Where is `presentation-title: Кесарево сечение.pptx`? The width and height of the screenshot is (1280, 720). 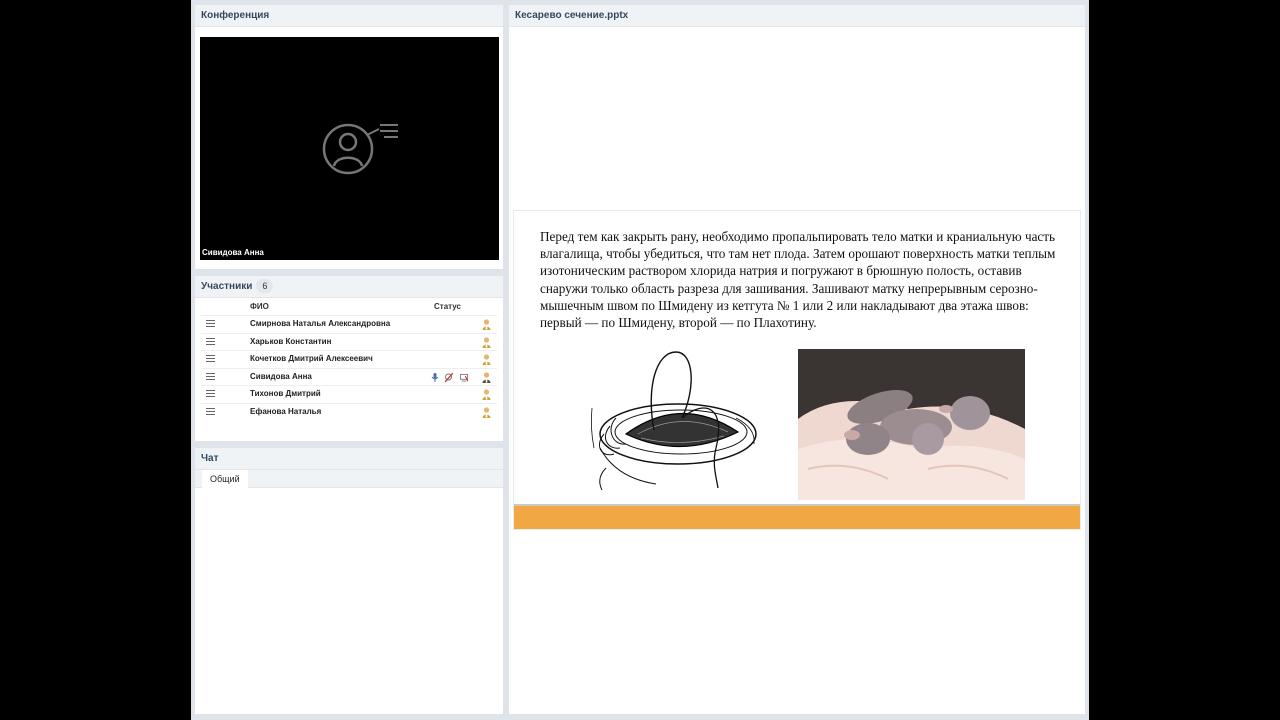 presentation-title: Кесарево сечение.pptx is located at coordinates (797, 16).